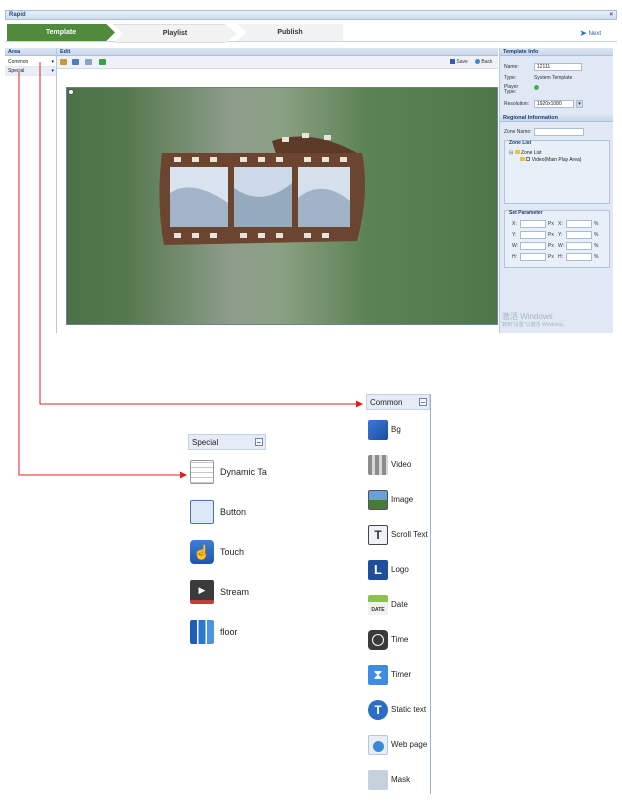 The height and width of the screenshot is (809, 622). Describe the element at coordinates (378, 780) in the screenshot. I see `mask-icon` at that location.